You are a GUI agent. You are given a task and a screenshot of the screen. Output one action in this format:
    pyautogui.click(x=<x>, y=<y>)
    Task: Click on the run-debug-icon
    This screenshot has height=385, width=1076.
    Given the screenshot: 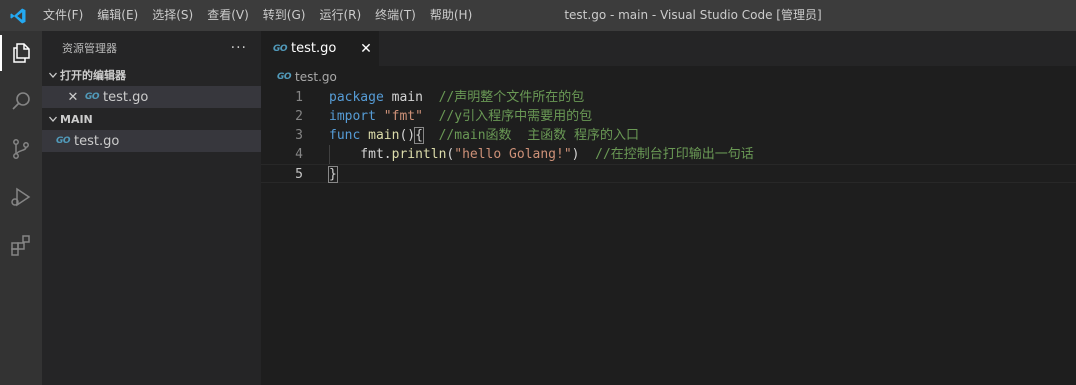 What is the action you would take?
    pyautogui.click(x=21, y=197)
    